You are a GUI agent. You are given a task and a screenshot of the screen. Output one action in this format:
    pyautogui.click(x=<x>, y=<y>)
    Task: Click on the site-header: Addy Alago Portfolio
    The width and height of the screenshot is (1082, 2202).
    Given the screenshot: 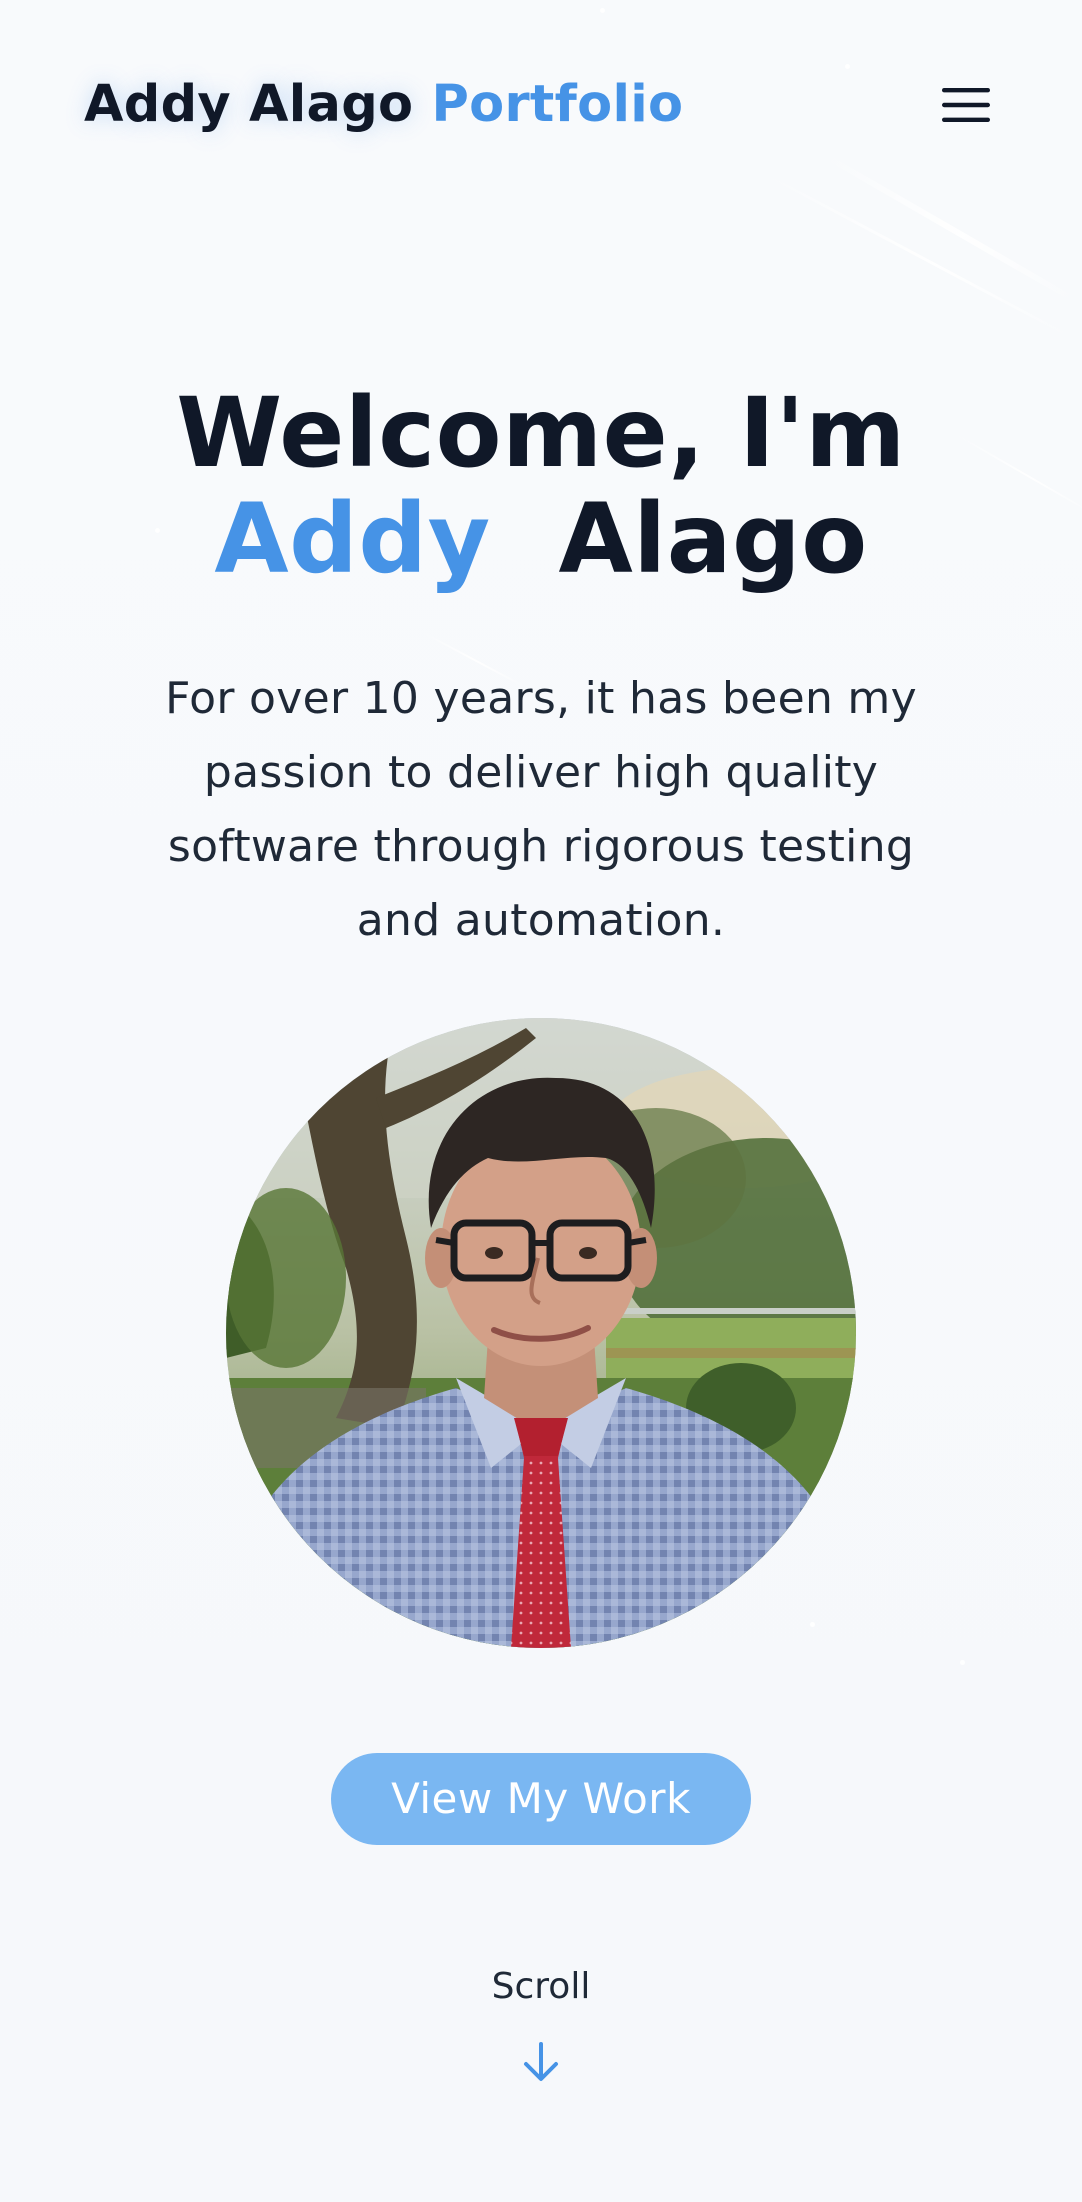 What is the action you would take?
    pyautogui.click(x=539, y=105)
    